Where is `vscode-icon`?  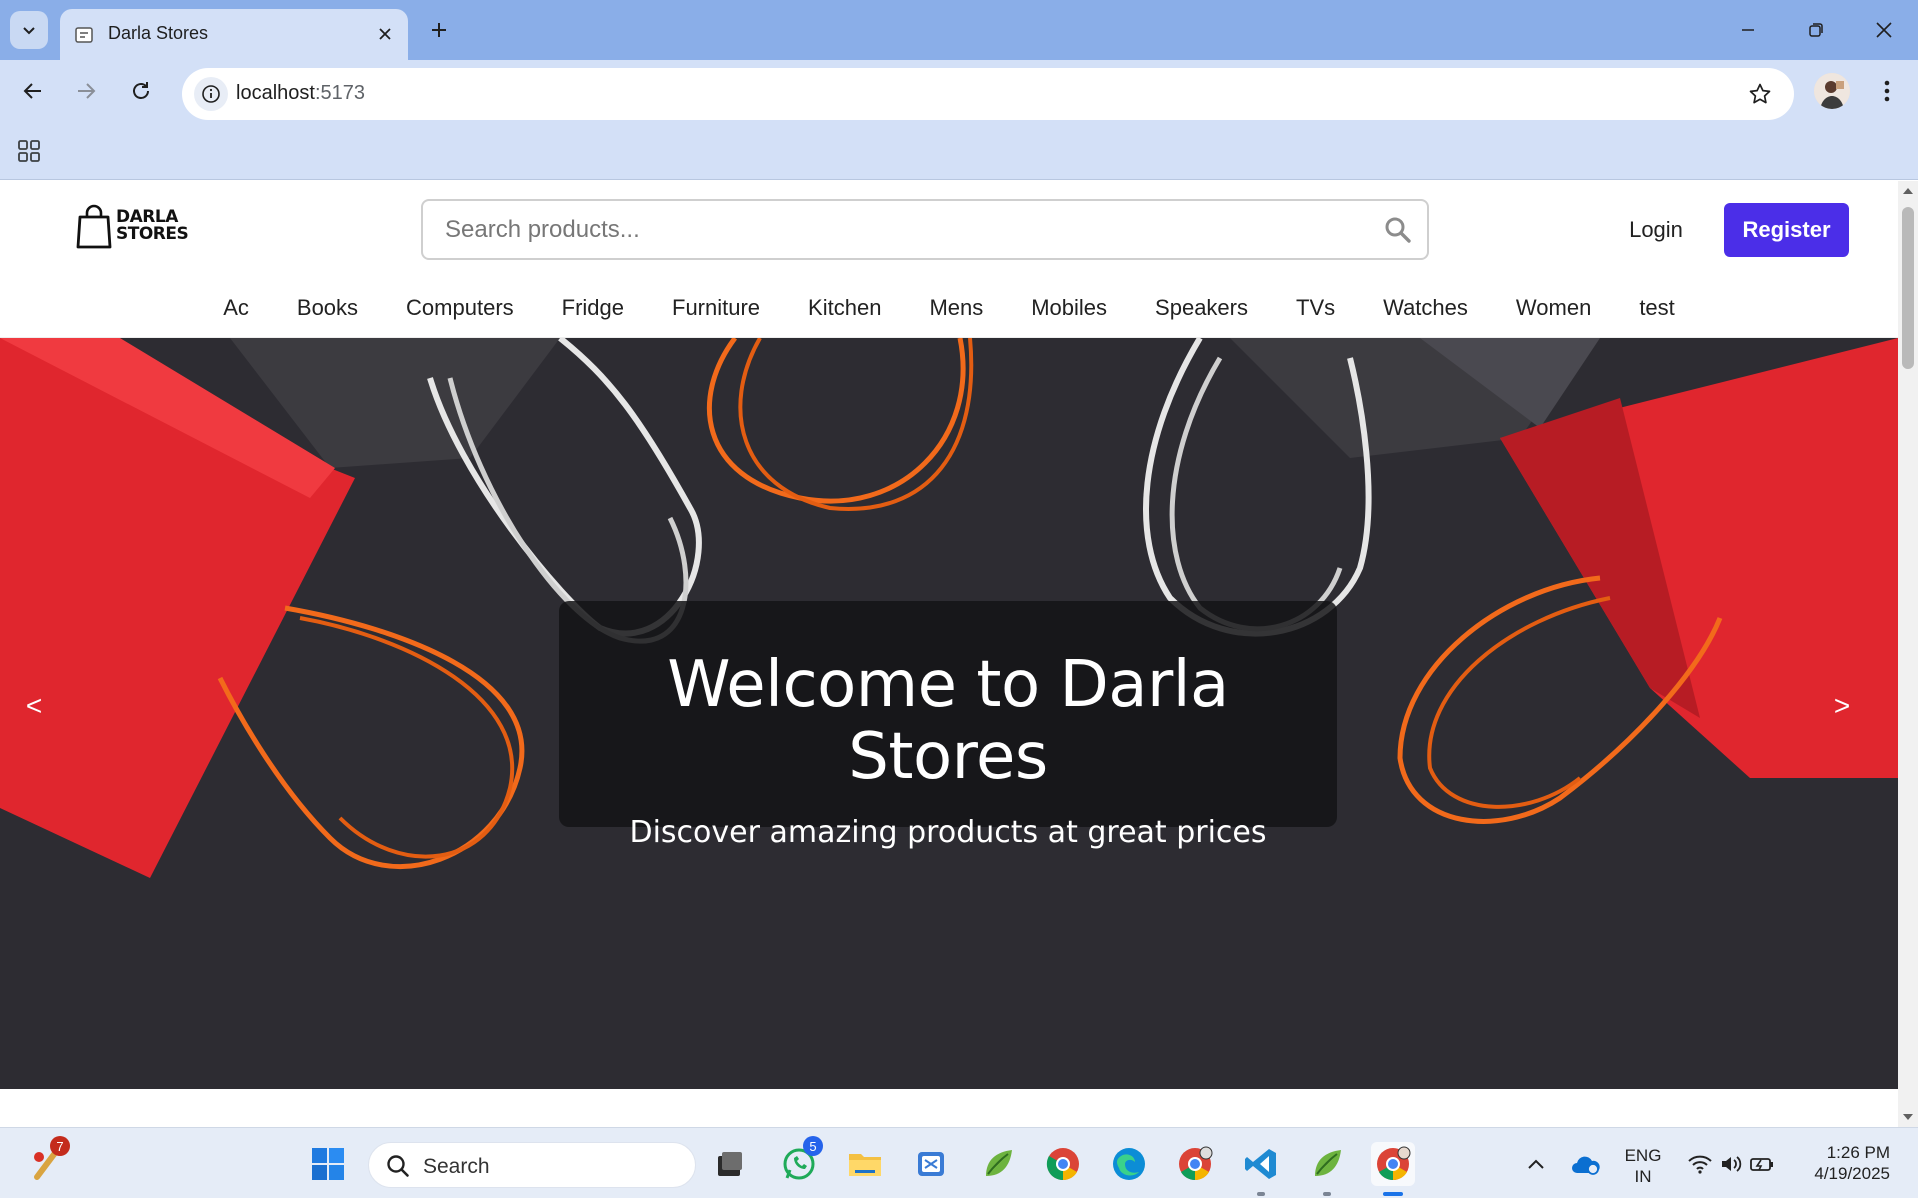
vscode-icon is located at coordinates (1260, 1164).